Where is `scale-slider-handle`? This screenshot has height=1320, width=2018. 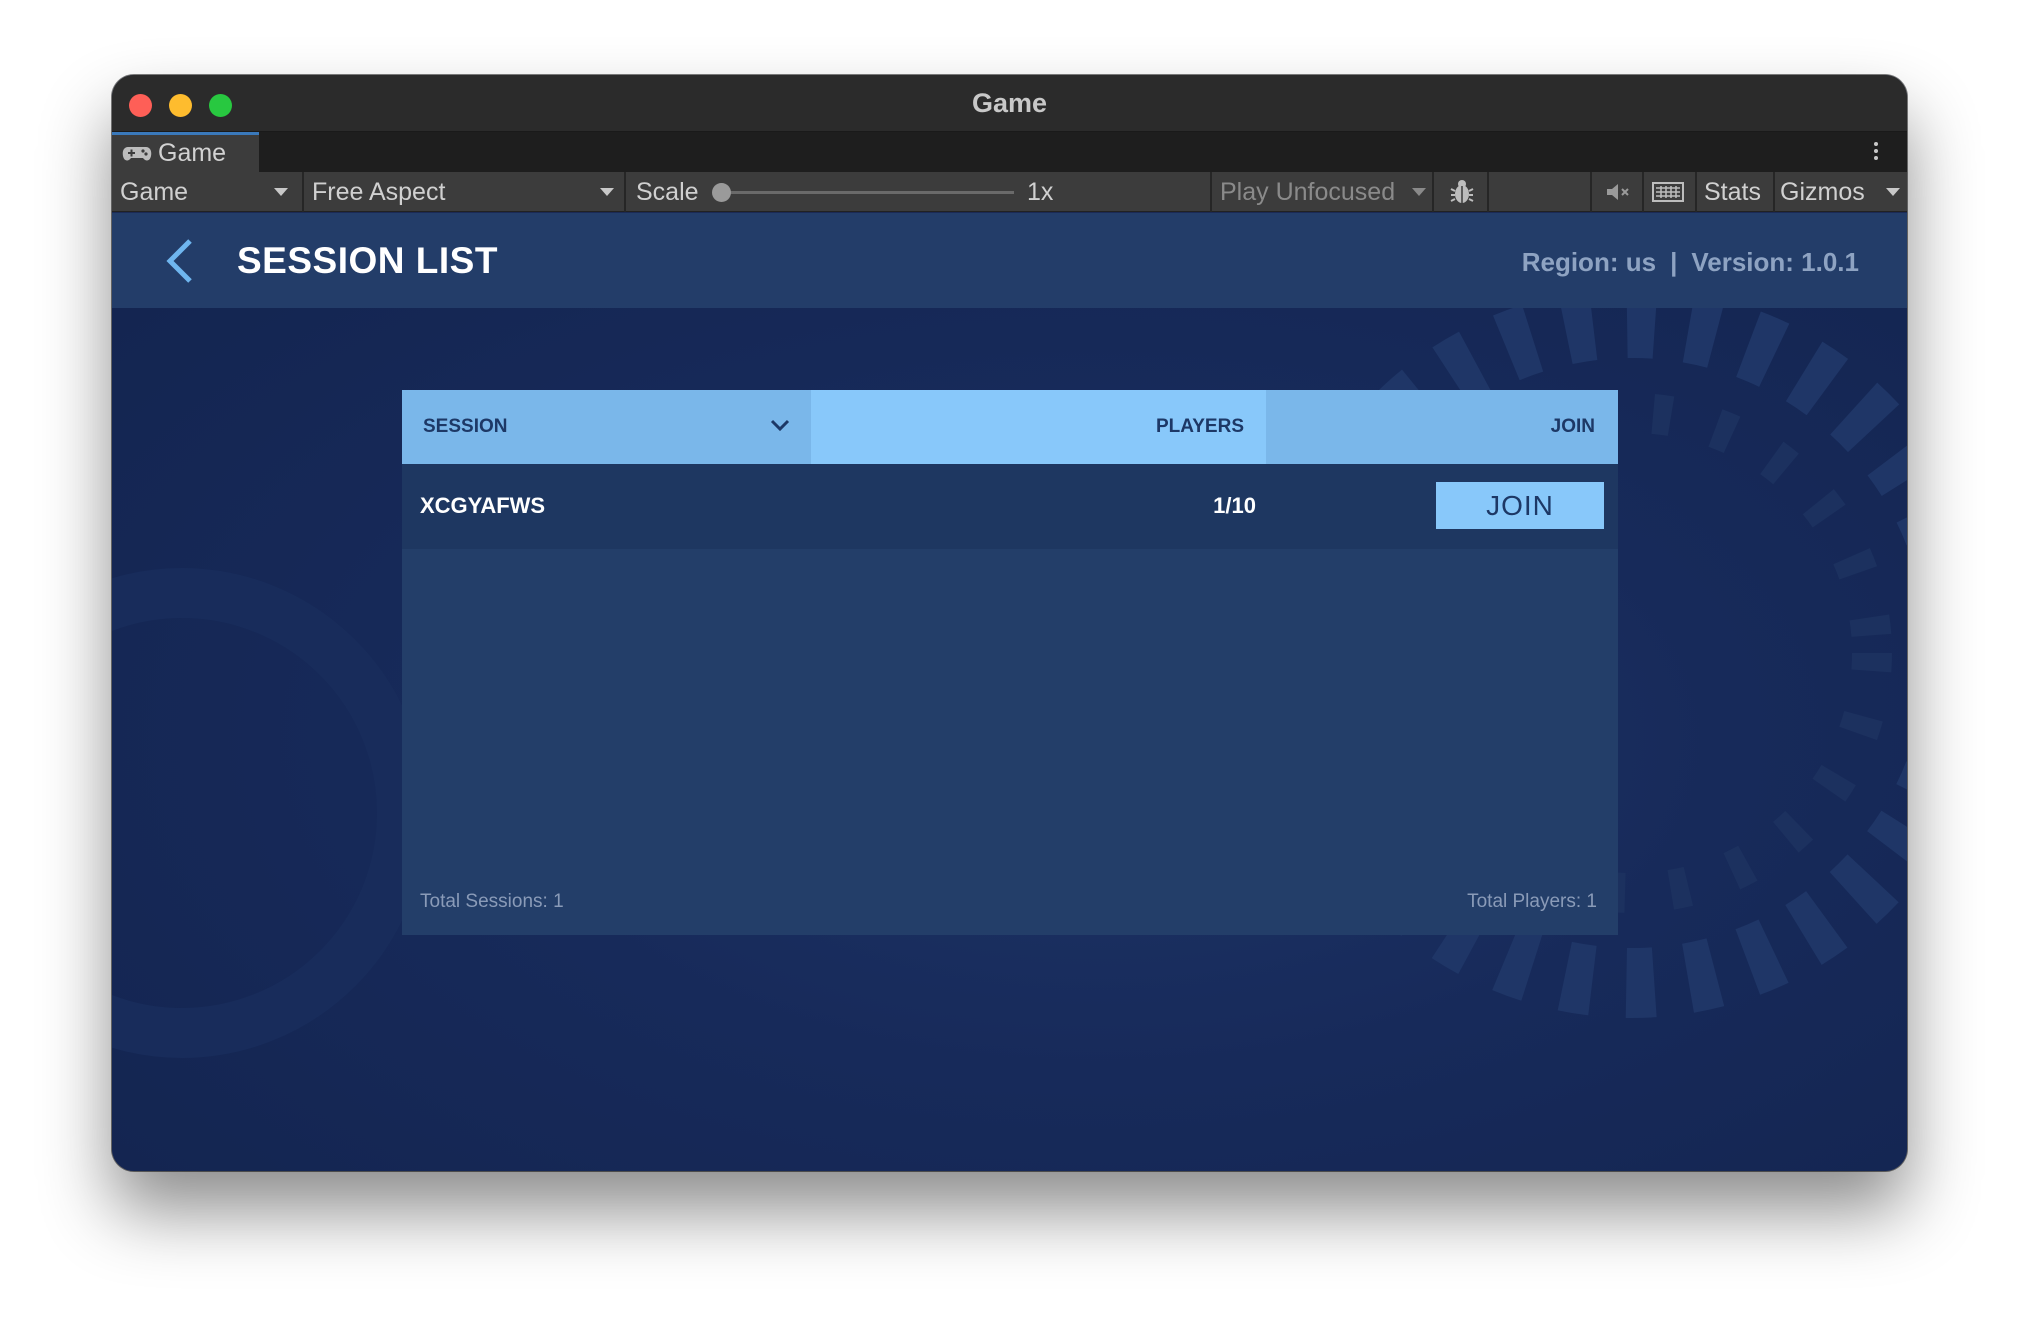 scale-slider-handle is located at coordinates (721, 192).